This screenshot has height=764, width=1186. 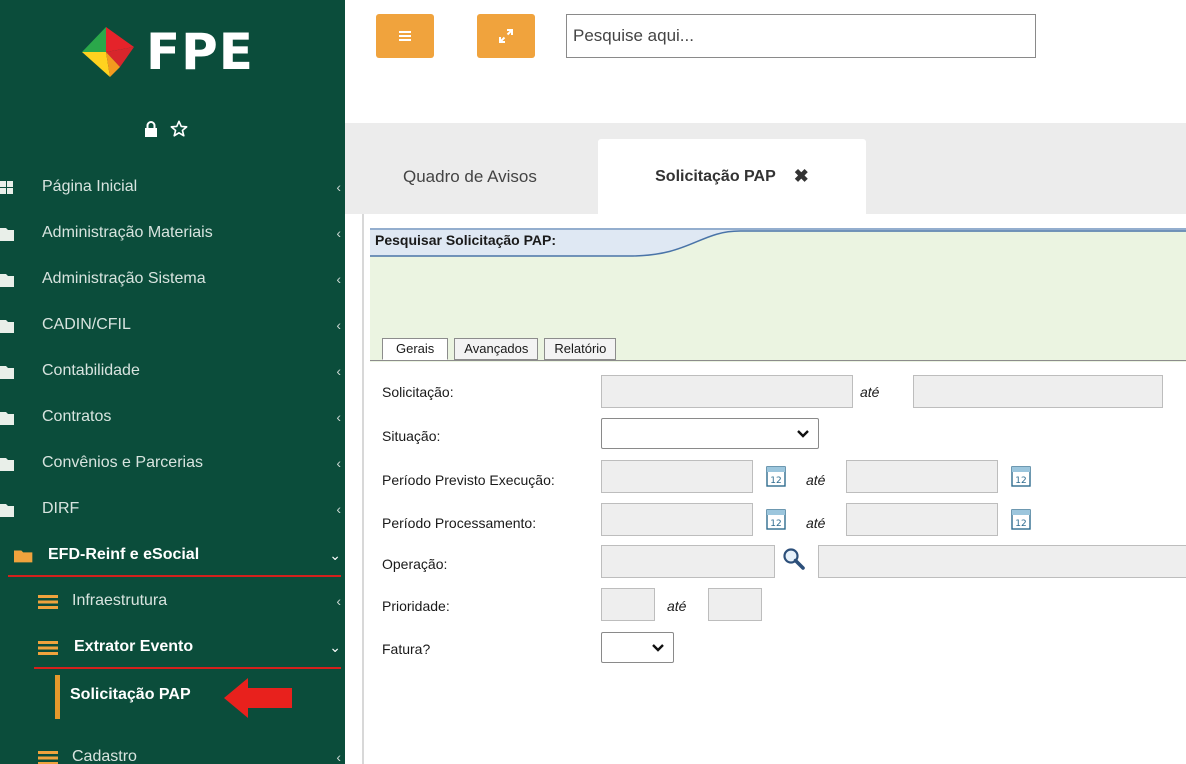 I want to click on form-tab-gerais: Gerais, so click(x=415, y=349).